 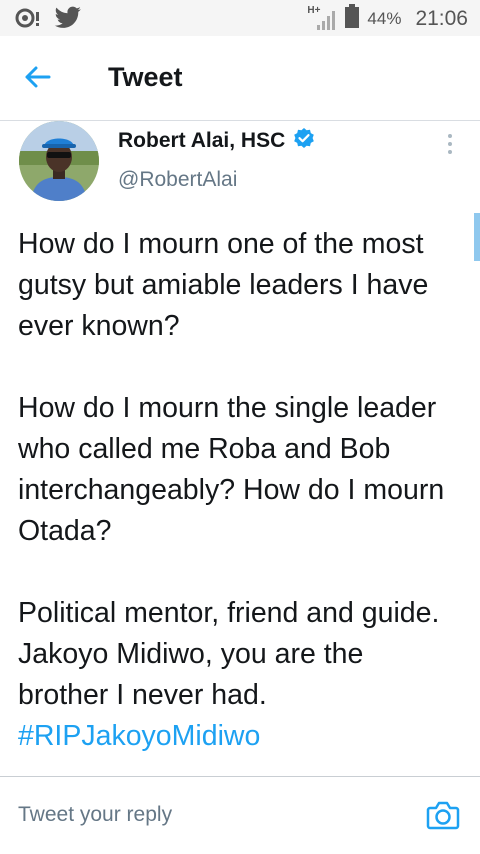 I want to click on back-button, so click(x=42, y=80).